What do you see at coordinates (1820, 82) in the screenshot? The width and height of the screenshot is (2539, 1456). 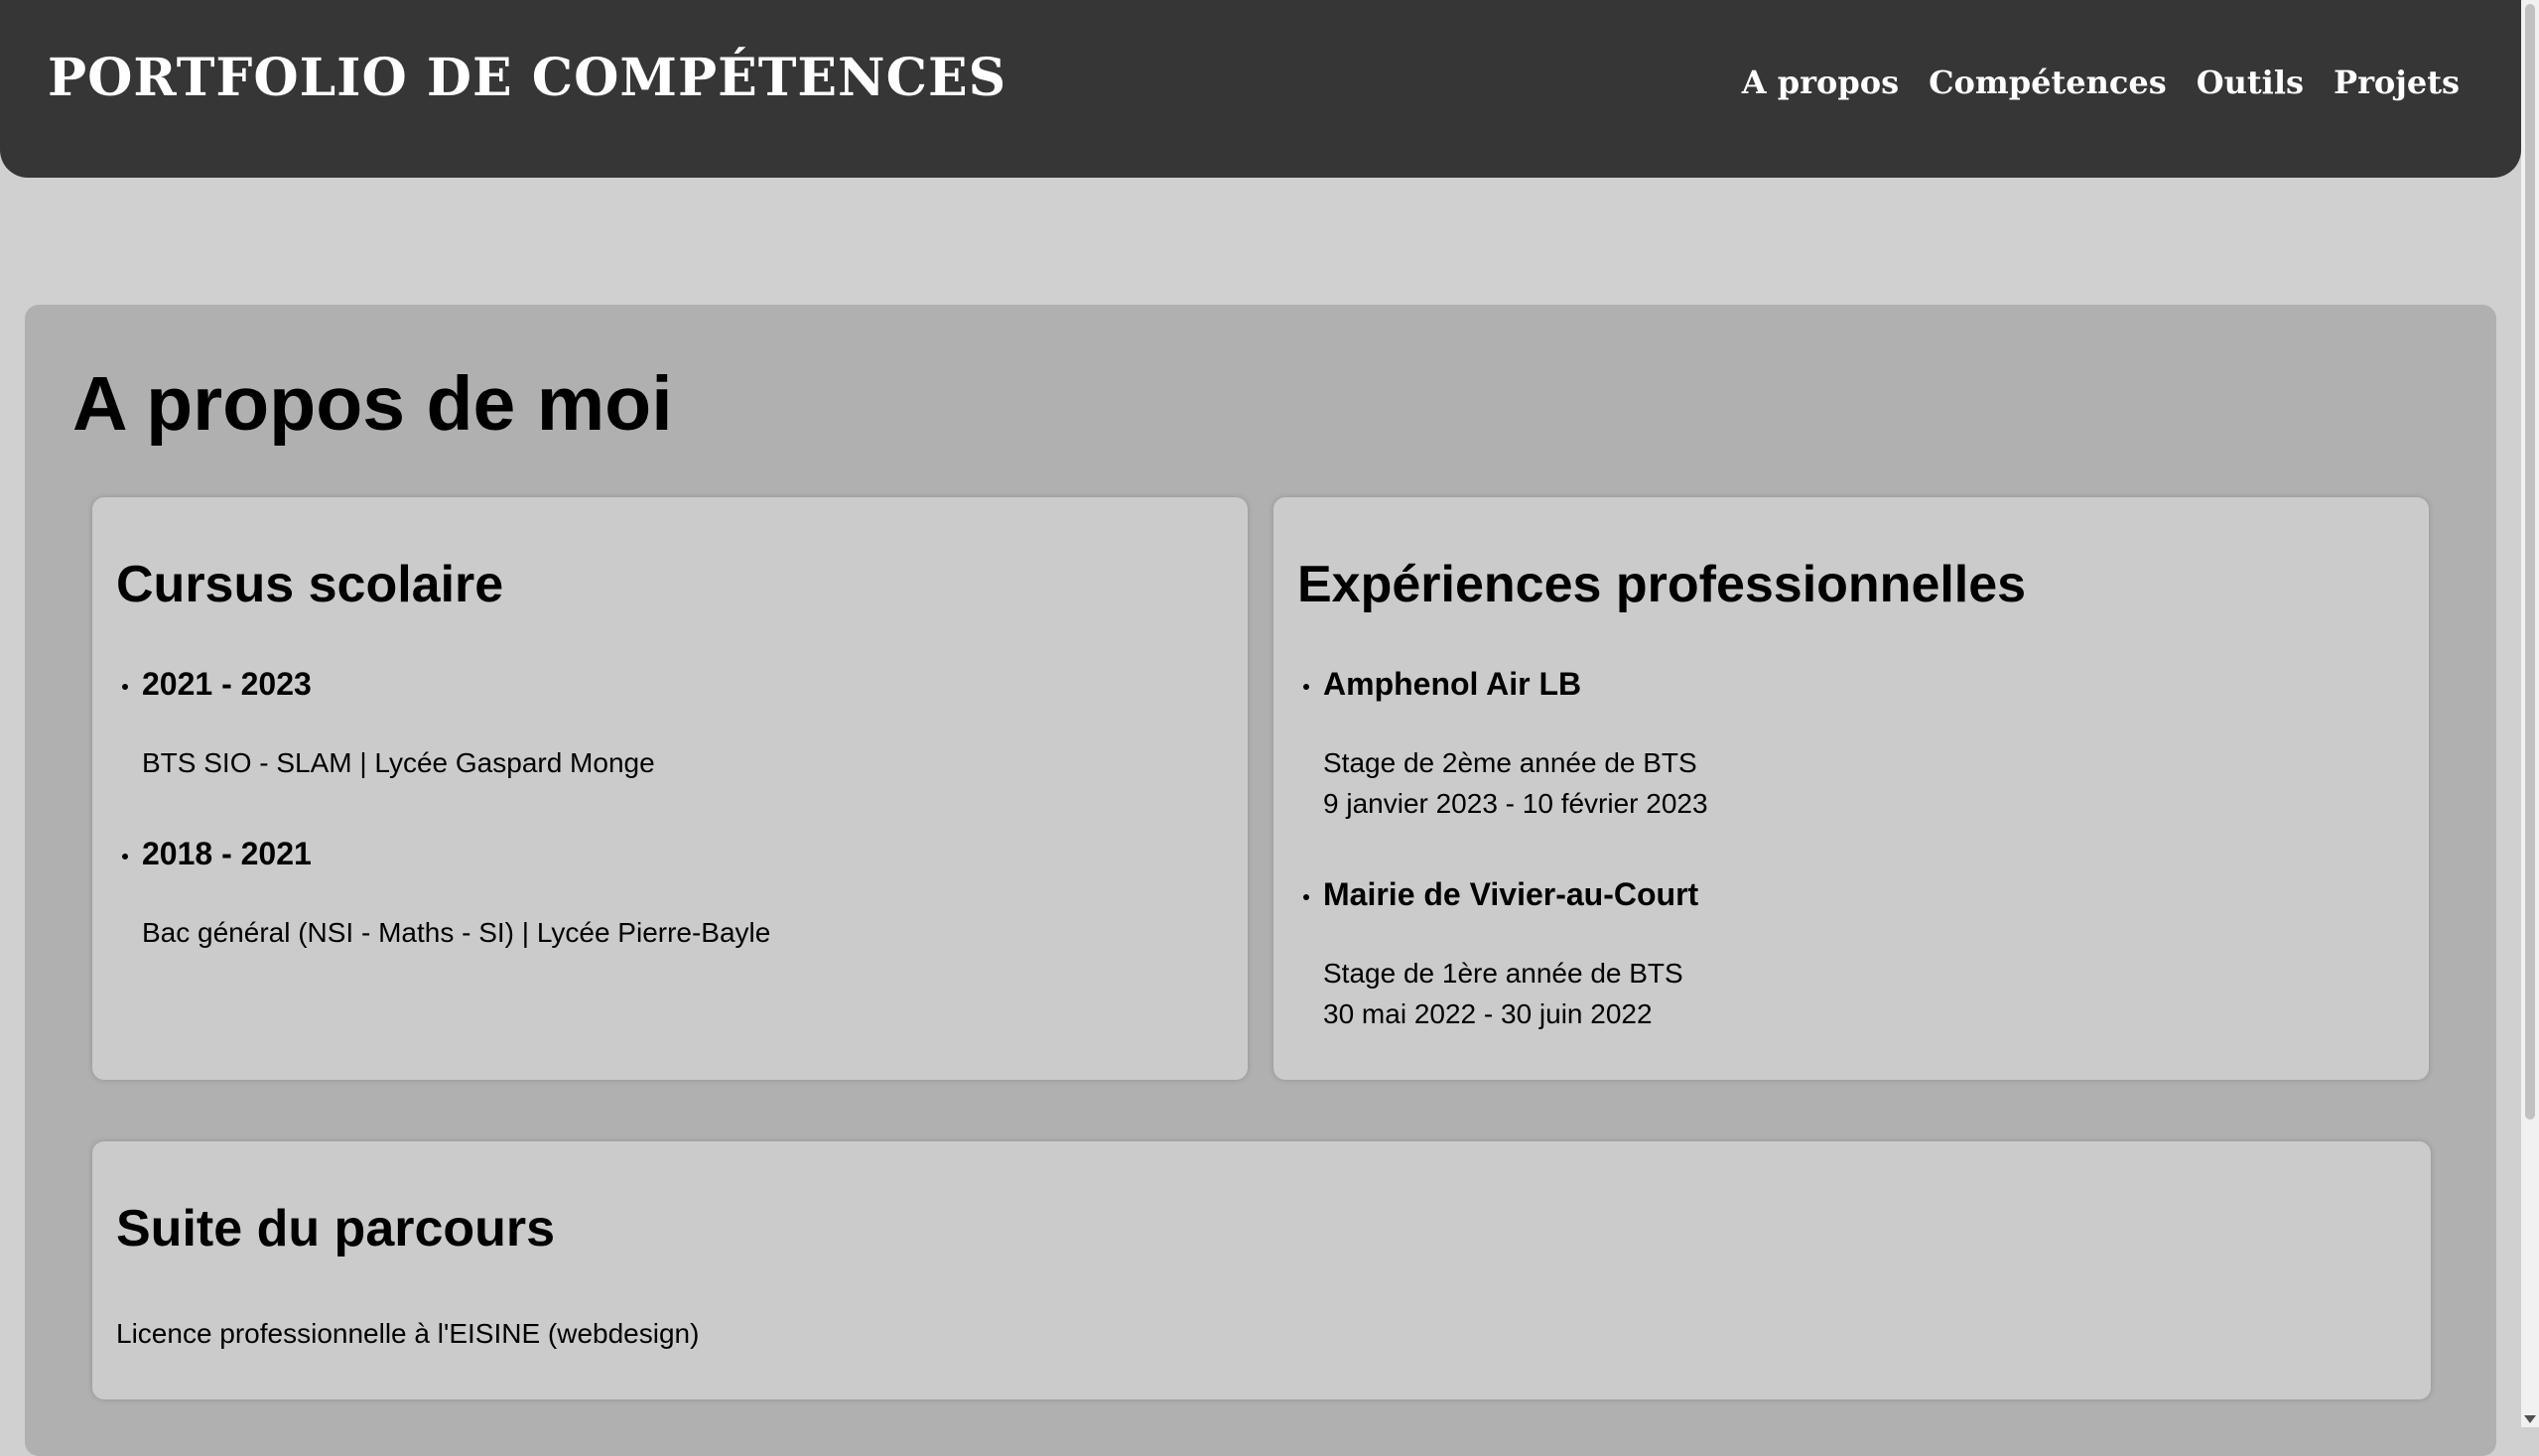 I see `nav-link-a-propos: A propos` at bounding box center [1820, 82].